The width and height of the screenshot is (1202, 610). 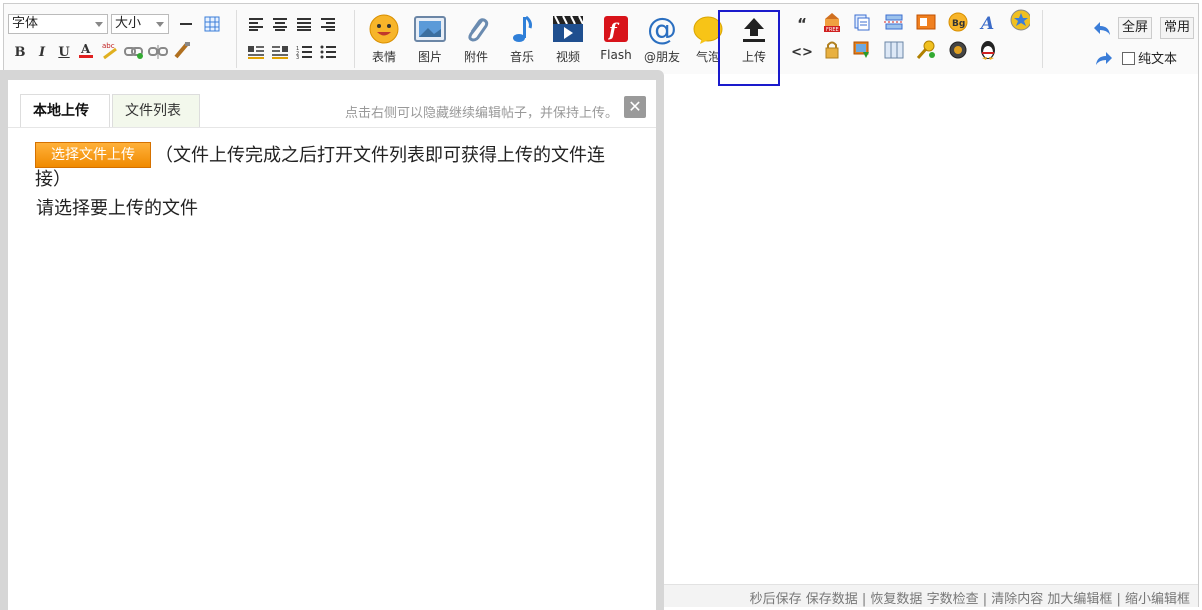 I want to click on paperclip-icon, so click(x=476, y=29).